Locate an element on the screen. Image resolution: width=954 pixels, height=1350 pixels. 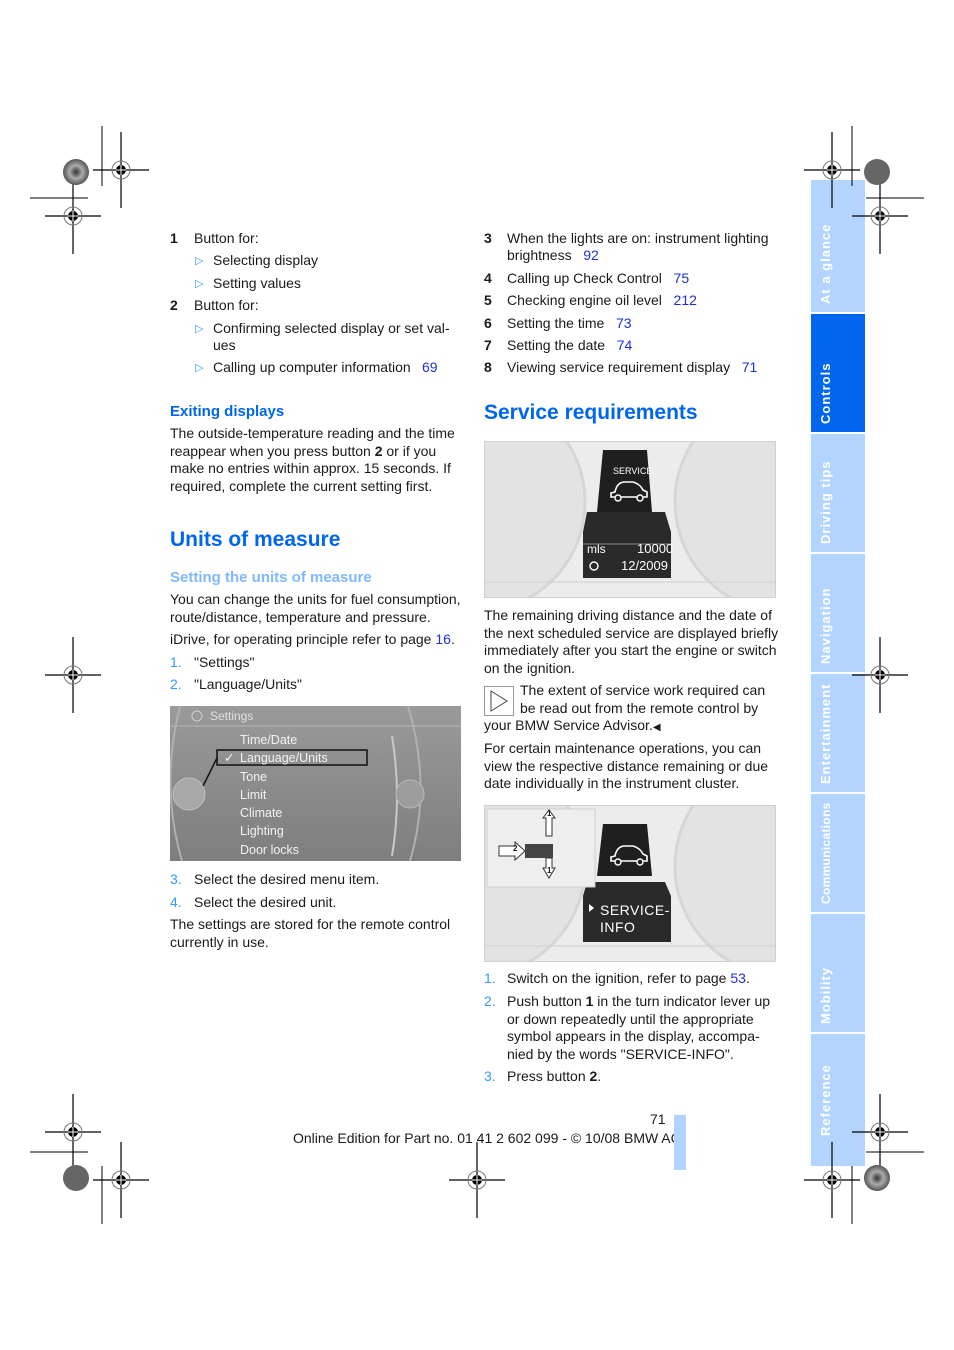
display-text-line2: INFO is located at coordinates (618, 927).